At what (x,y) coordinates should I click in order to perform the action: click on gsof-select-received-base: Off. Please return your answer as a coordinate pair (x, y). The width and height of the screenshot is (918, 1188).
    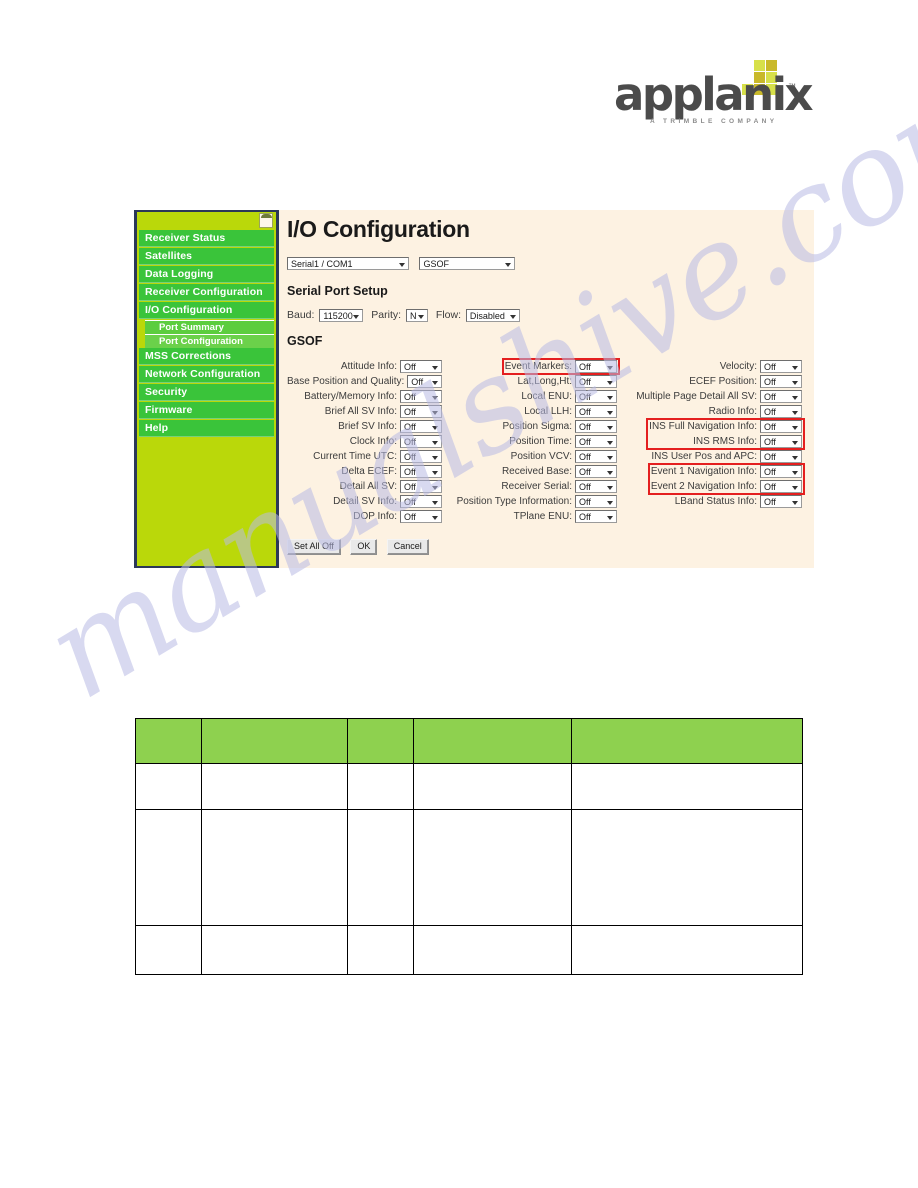
    Looking at the image, I should click on (596, 471).